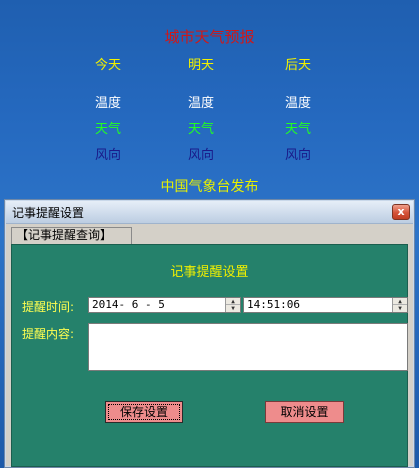  I want to click on temperature-label-day-after: 温度, so click(297, 103).